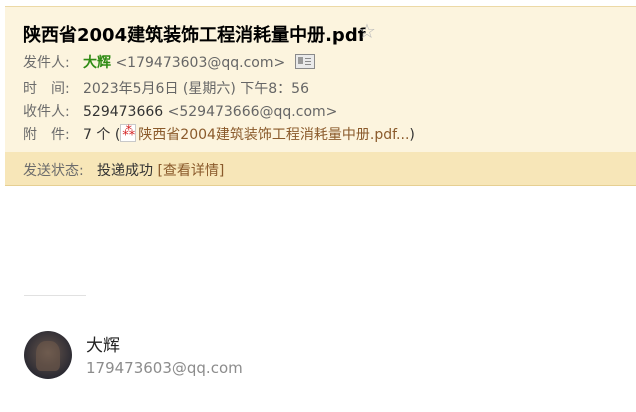 This screenshot has width=636, height=412. What do you see at coordinates (412, 135) in the screenshot?
I see `attachment-paren-close: )` at bounding box center [412, 135].